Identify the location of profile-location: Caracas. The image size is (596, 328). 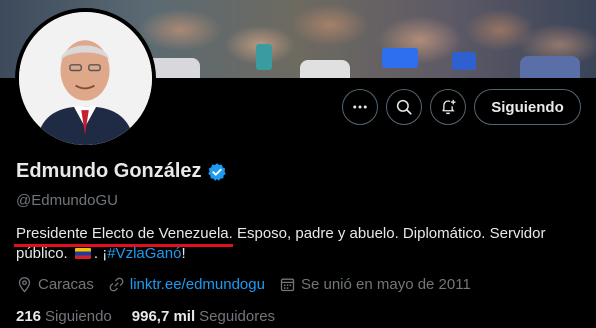
(55, 284).